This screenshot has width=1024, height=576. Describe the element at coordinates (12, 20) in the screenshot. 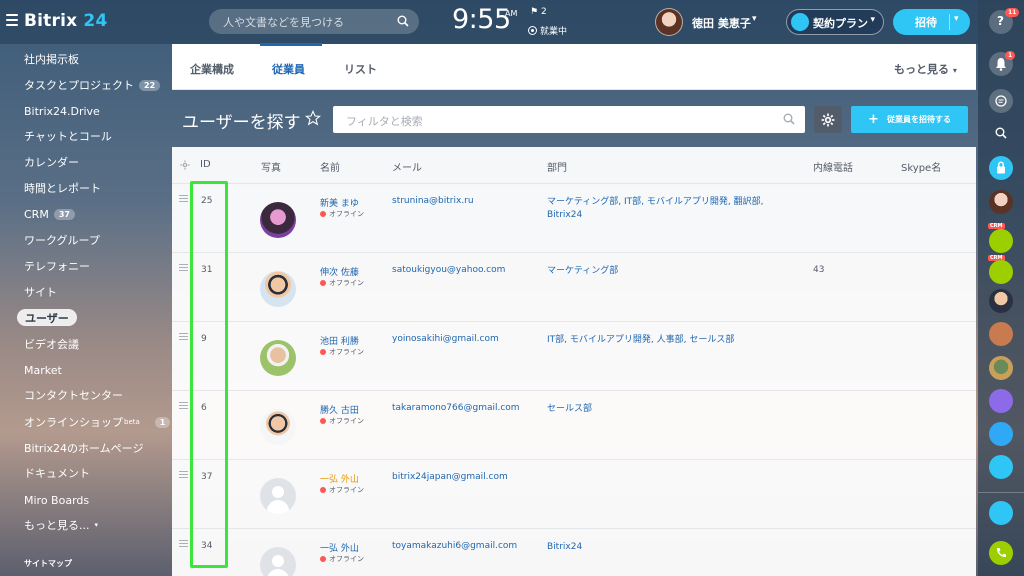

I see `menu-burger-icon` at that location.